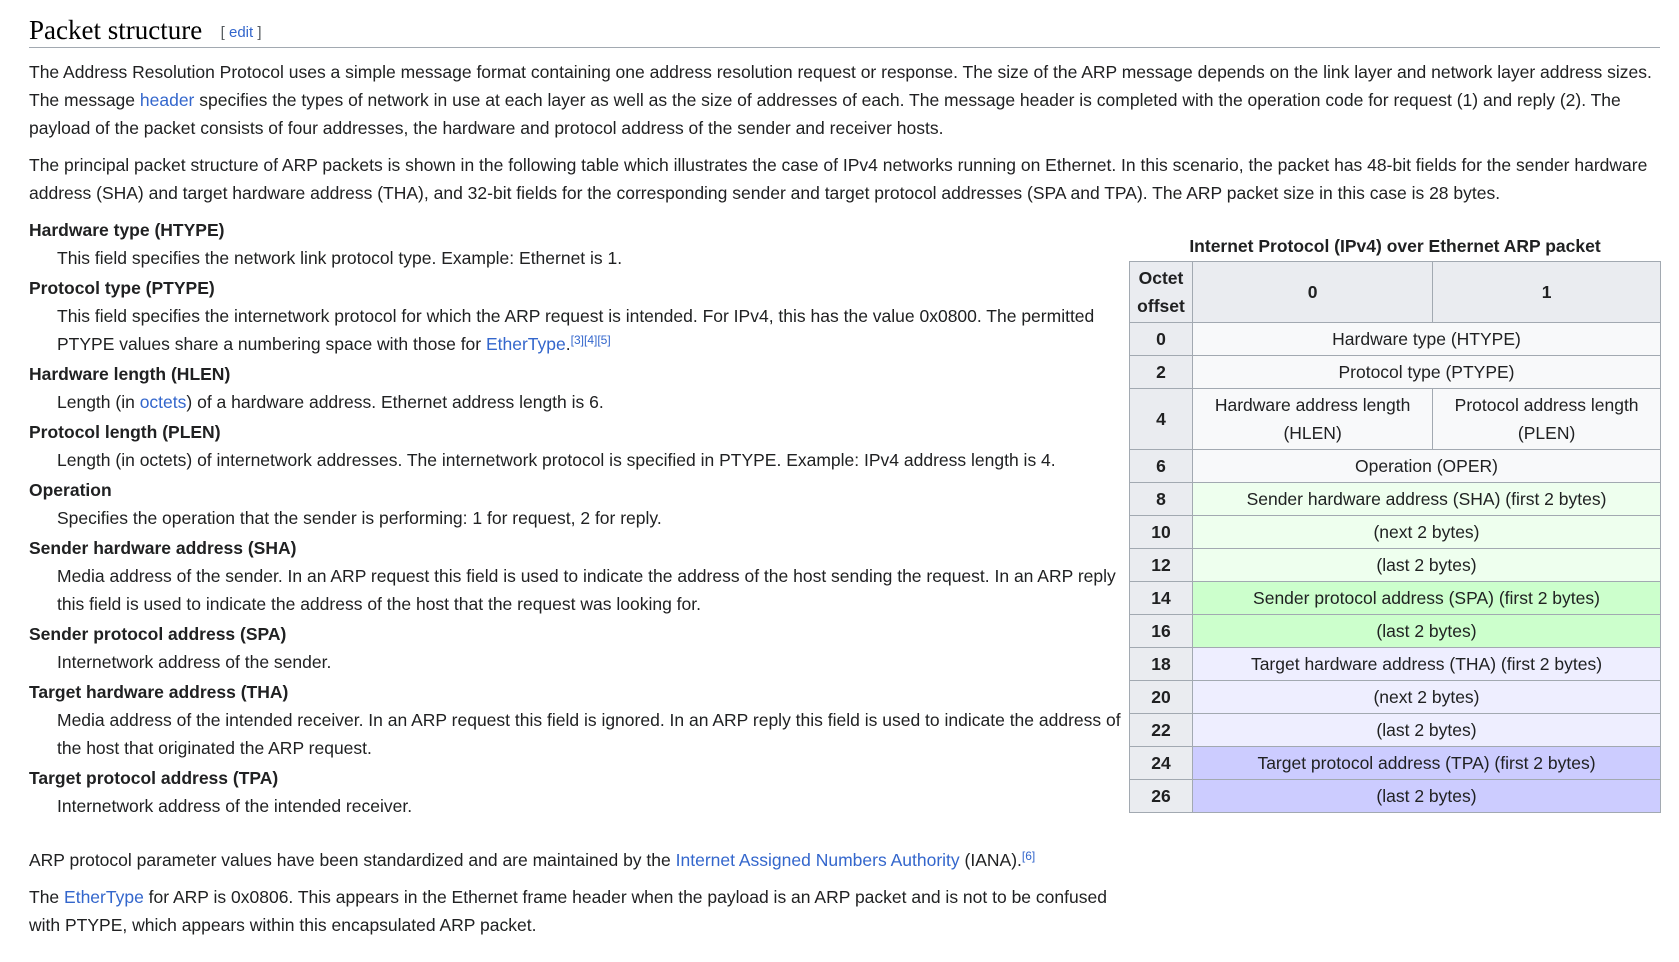 This screenshot has width=1679, height=962. What do you see at coordinates (1161, 339) in the screenshot?
I see `row-offset: 0` at bounding box center [1161, 339].